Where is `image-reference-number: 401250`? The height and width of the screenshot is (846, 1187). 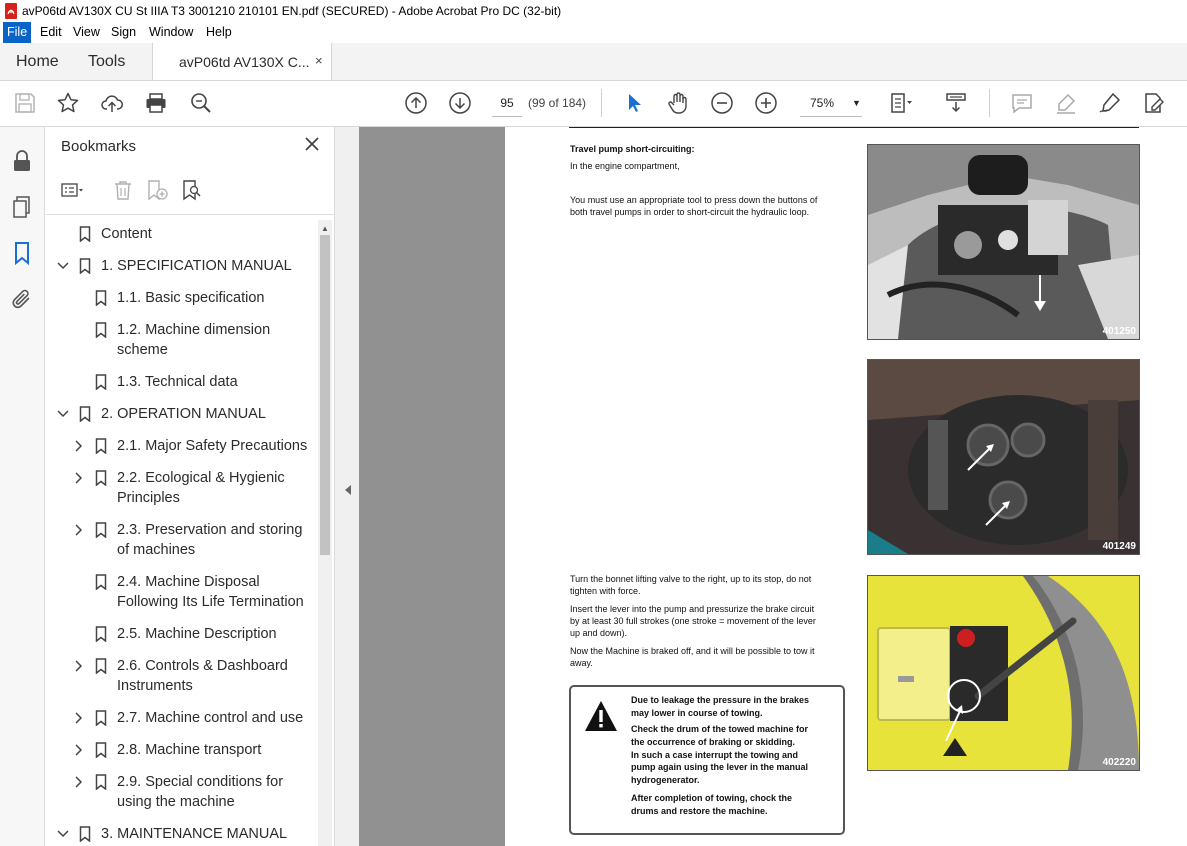 image-reference-number: 401250 is located at coordinates (1119, 331).